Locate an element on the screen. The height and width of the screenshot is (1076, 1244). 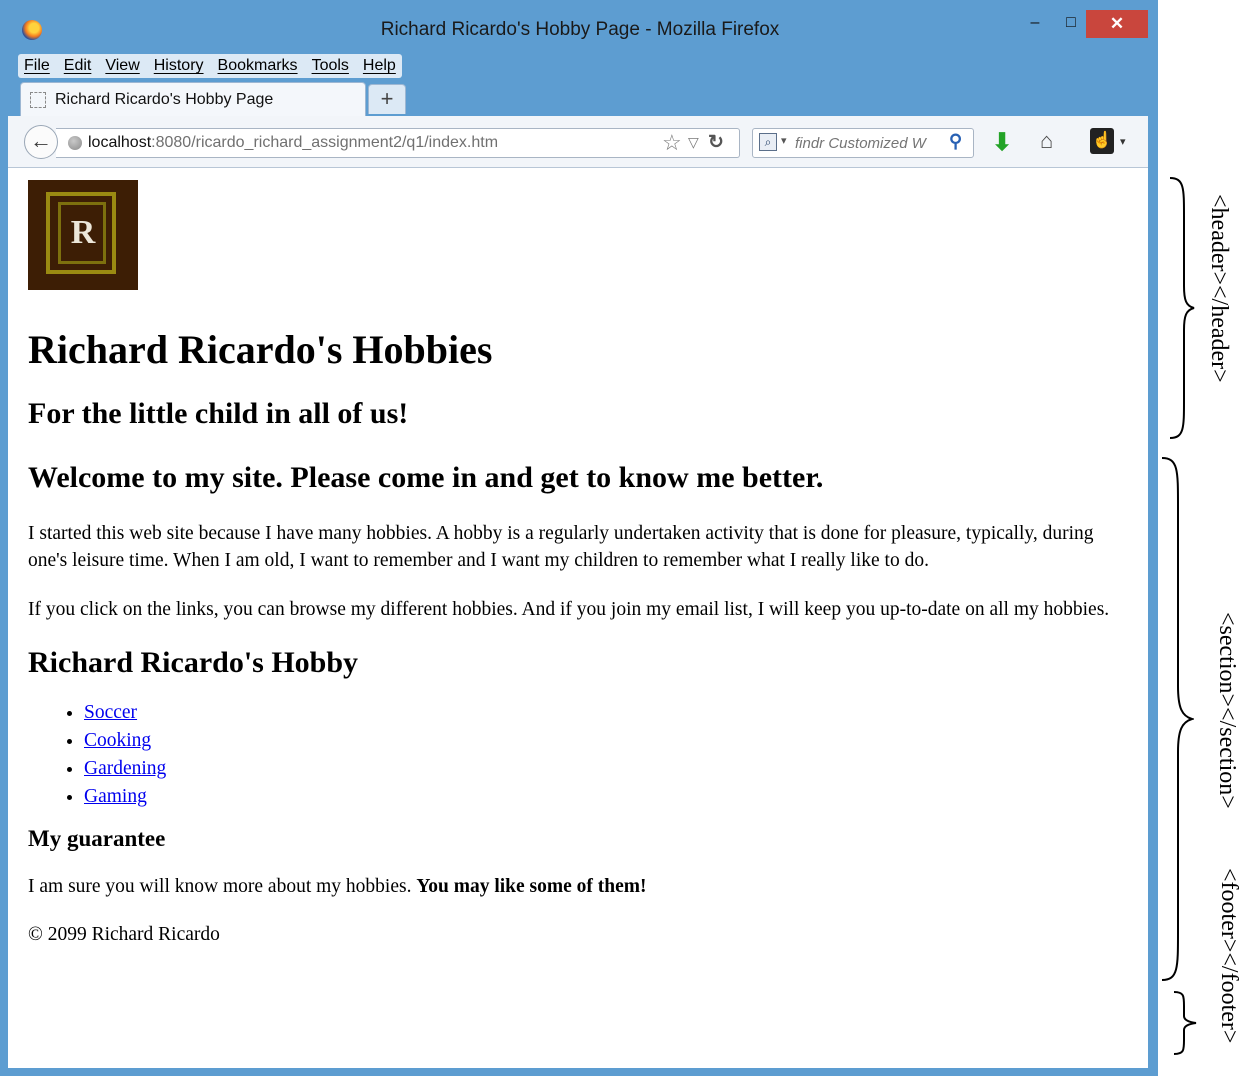
back-button: ← is located at coordinates (41, 142).